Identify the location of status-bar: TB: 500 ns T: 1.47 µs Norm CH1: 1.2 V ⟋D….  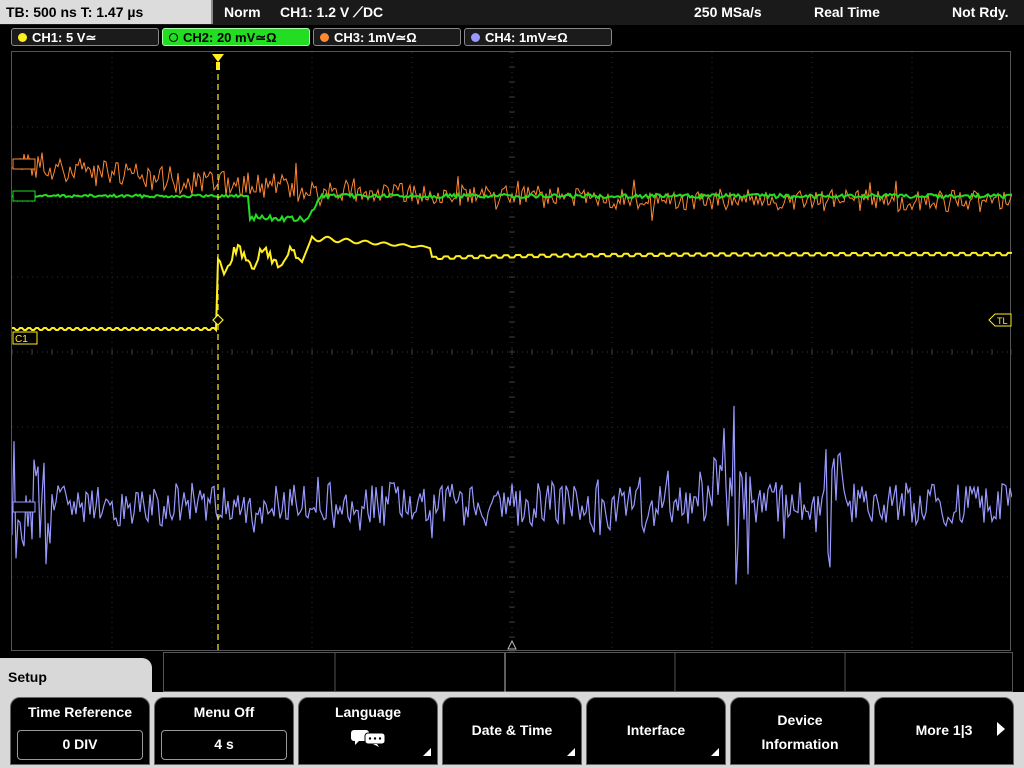
(512, 12).